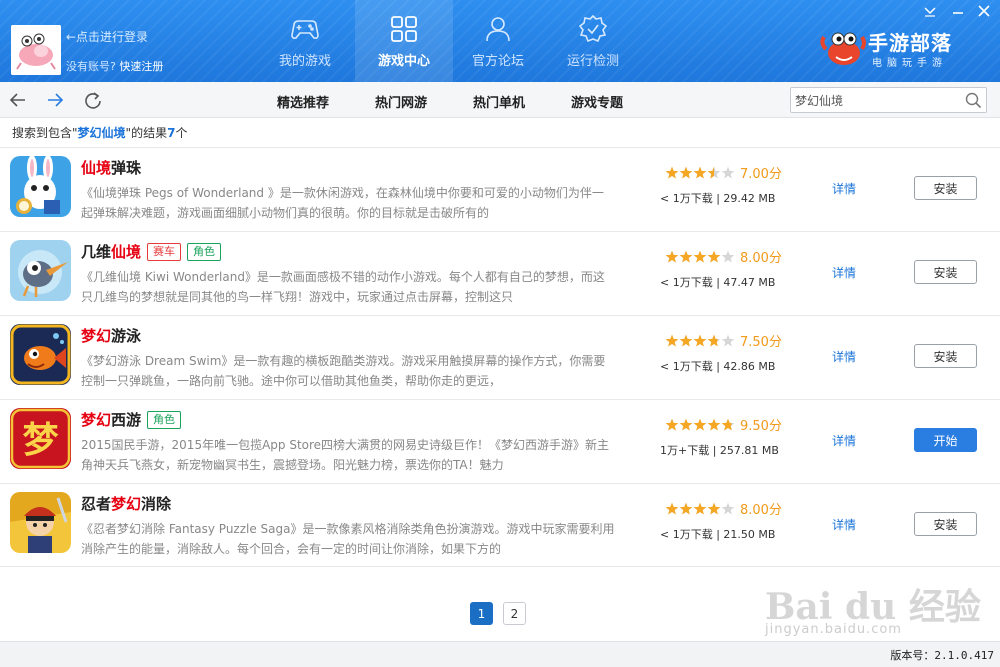 The image size is (1000, 667). What do you see at coordinates (761, 174) in the screenshot?
I see `game-score: 7.00分` at bounding box center [761, 174].